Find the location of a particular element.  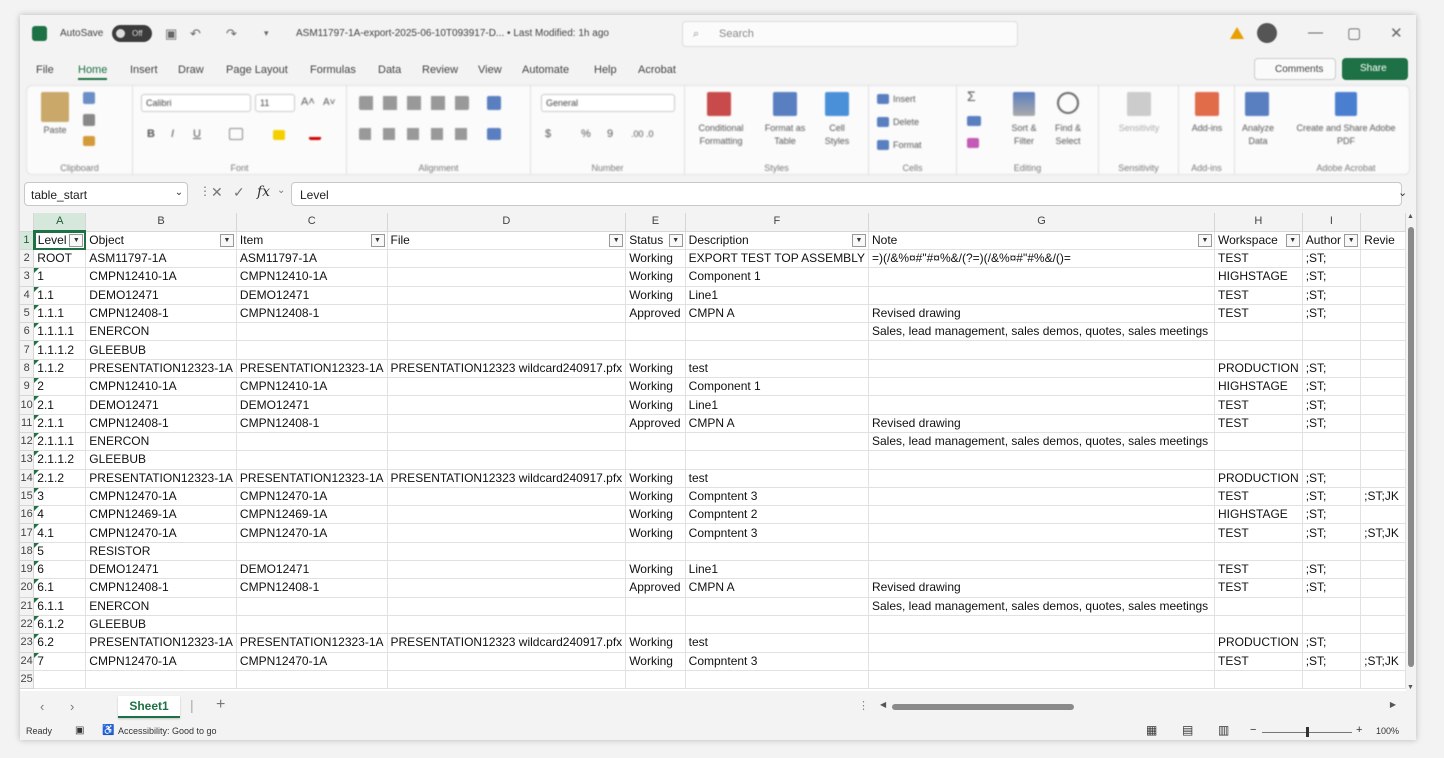

increase-font-icon: A˄ is located at coordinates (308, 102).